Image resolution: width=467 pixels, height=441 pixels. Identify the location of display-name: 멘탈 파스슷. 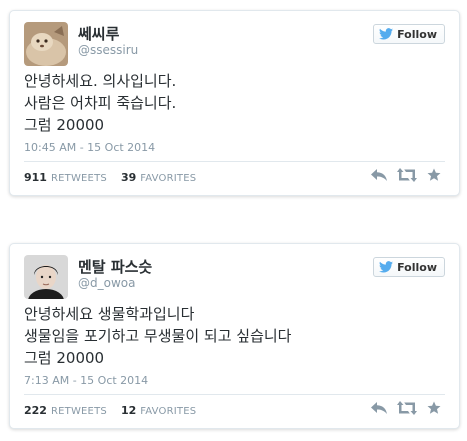
(115, 266).